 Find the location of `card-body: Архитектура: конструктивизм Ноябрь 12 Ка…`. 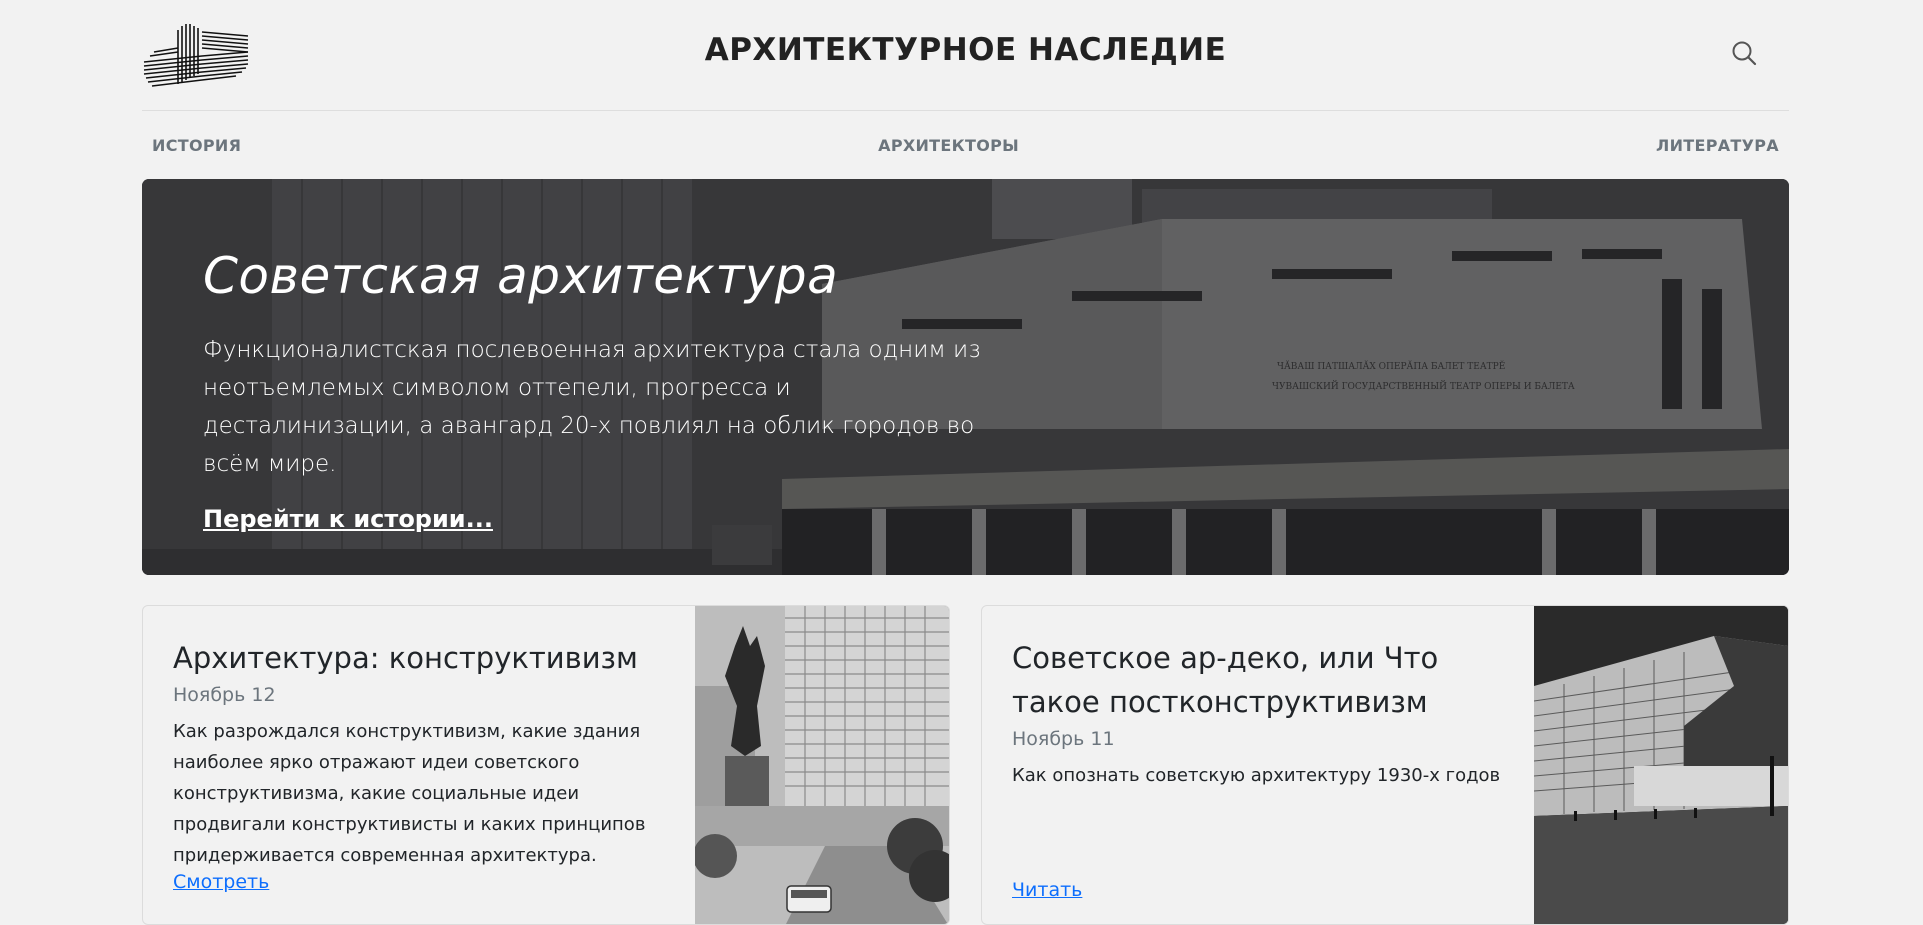

card-body: Архитектура: конструктивизм Ноябрь 12 Ка… is located at coordinates (423, 780).